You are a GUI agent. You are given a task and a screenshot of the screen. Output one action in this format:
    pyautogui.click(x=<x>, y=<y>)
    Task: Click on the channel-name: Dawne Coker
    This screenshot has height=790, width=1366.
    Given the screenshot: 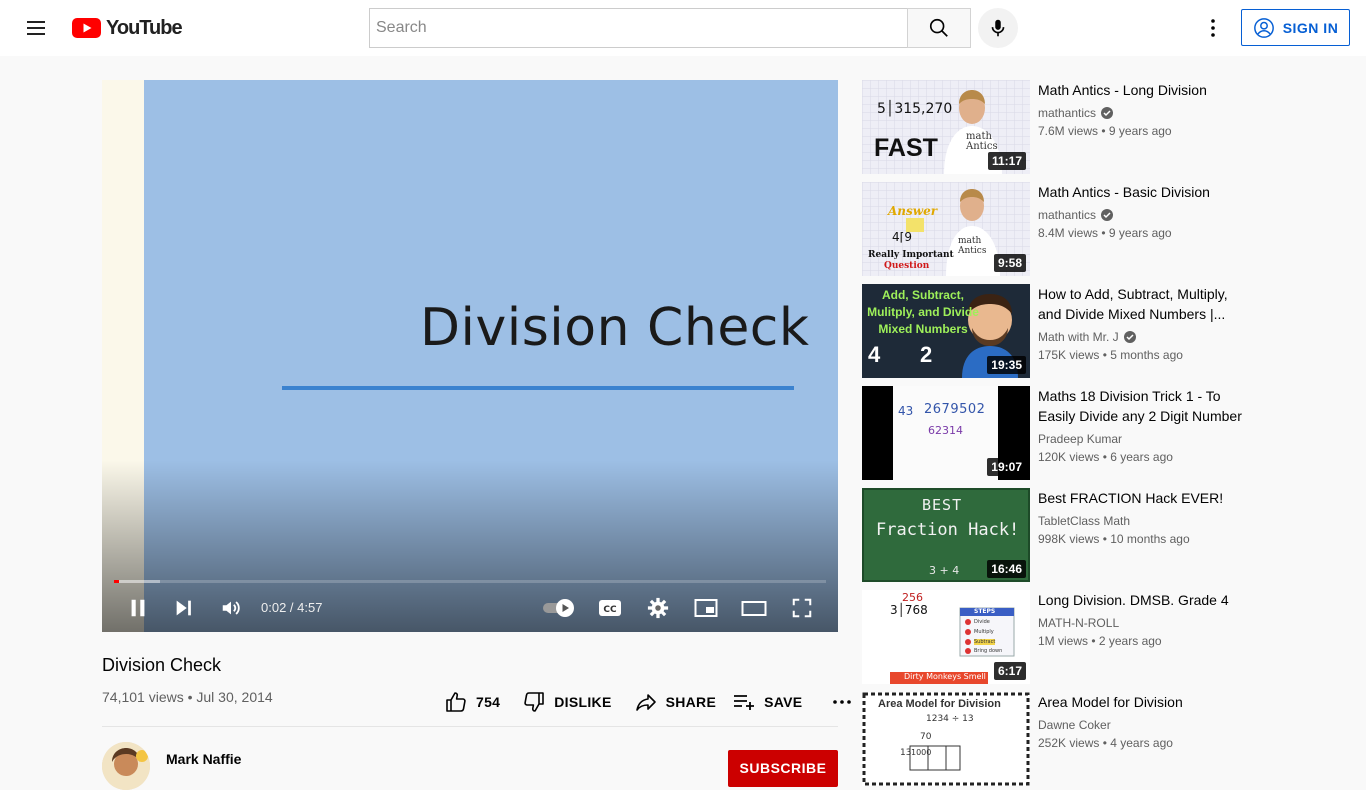 What is the action you would take?
    pyautogui.click(x=1074, y=725)
    